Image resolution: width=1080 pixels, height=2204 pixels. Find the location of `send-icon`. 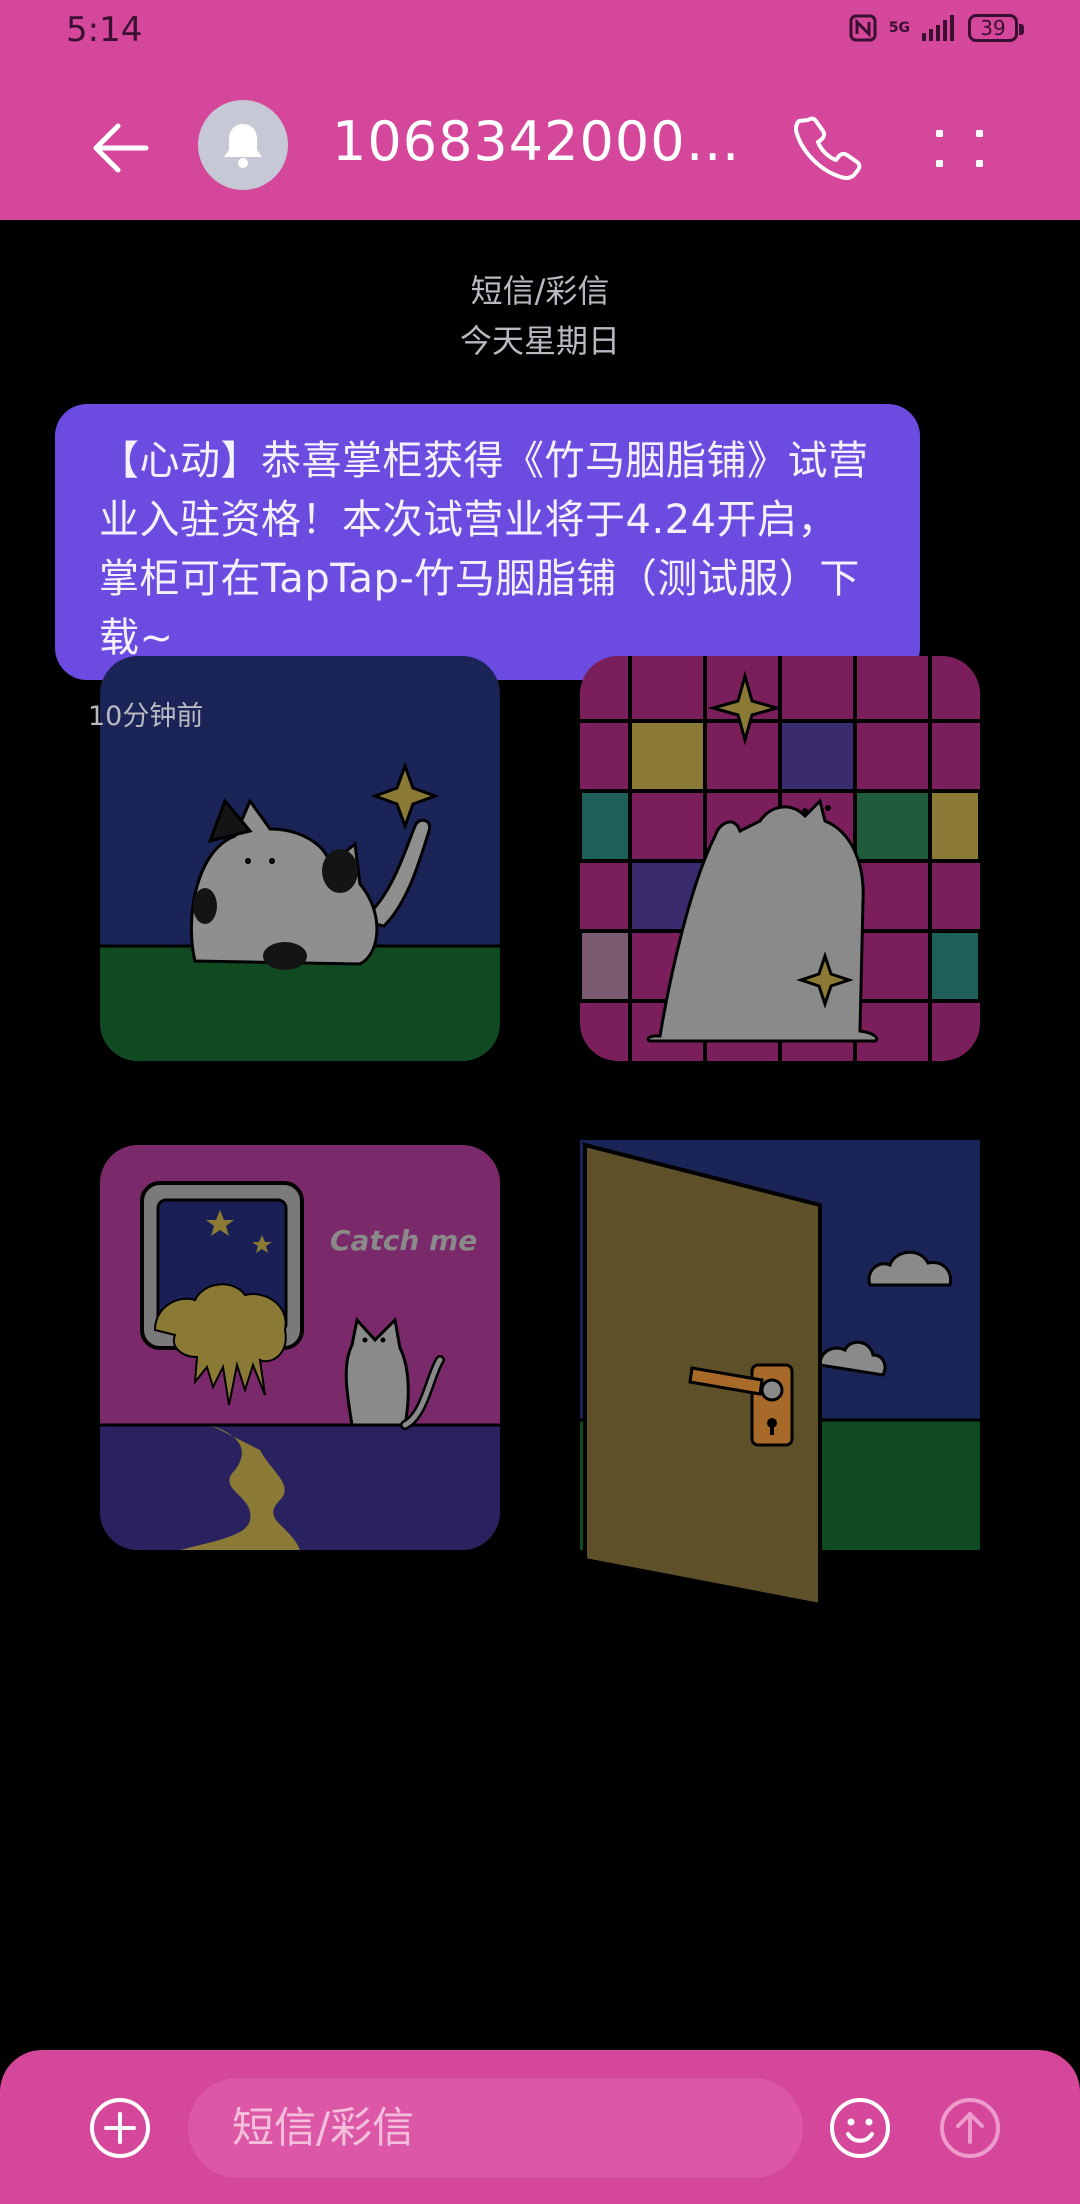

send-icon is located at coordinates (970, 2128).